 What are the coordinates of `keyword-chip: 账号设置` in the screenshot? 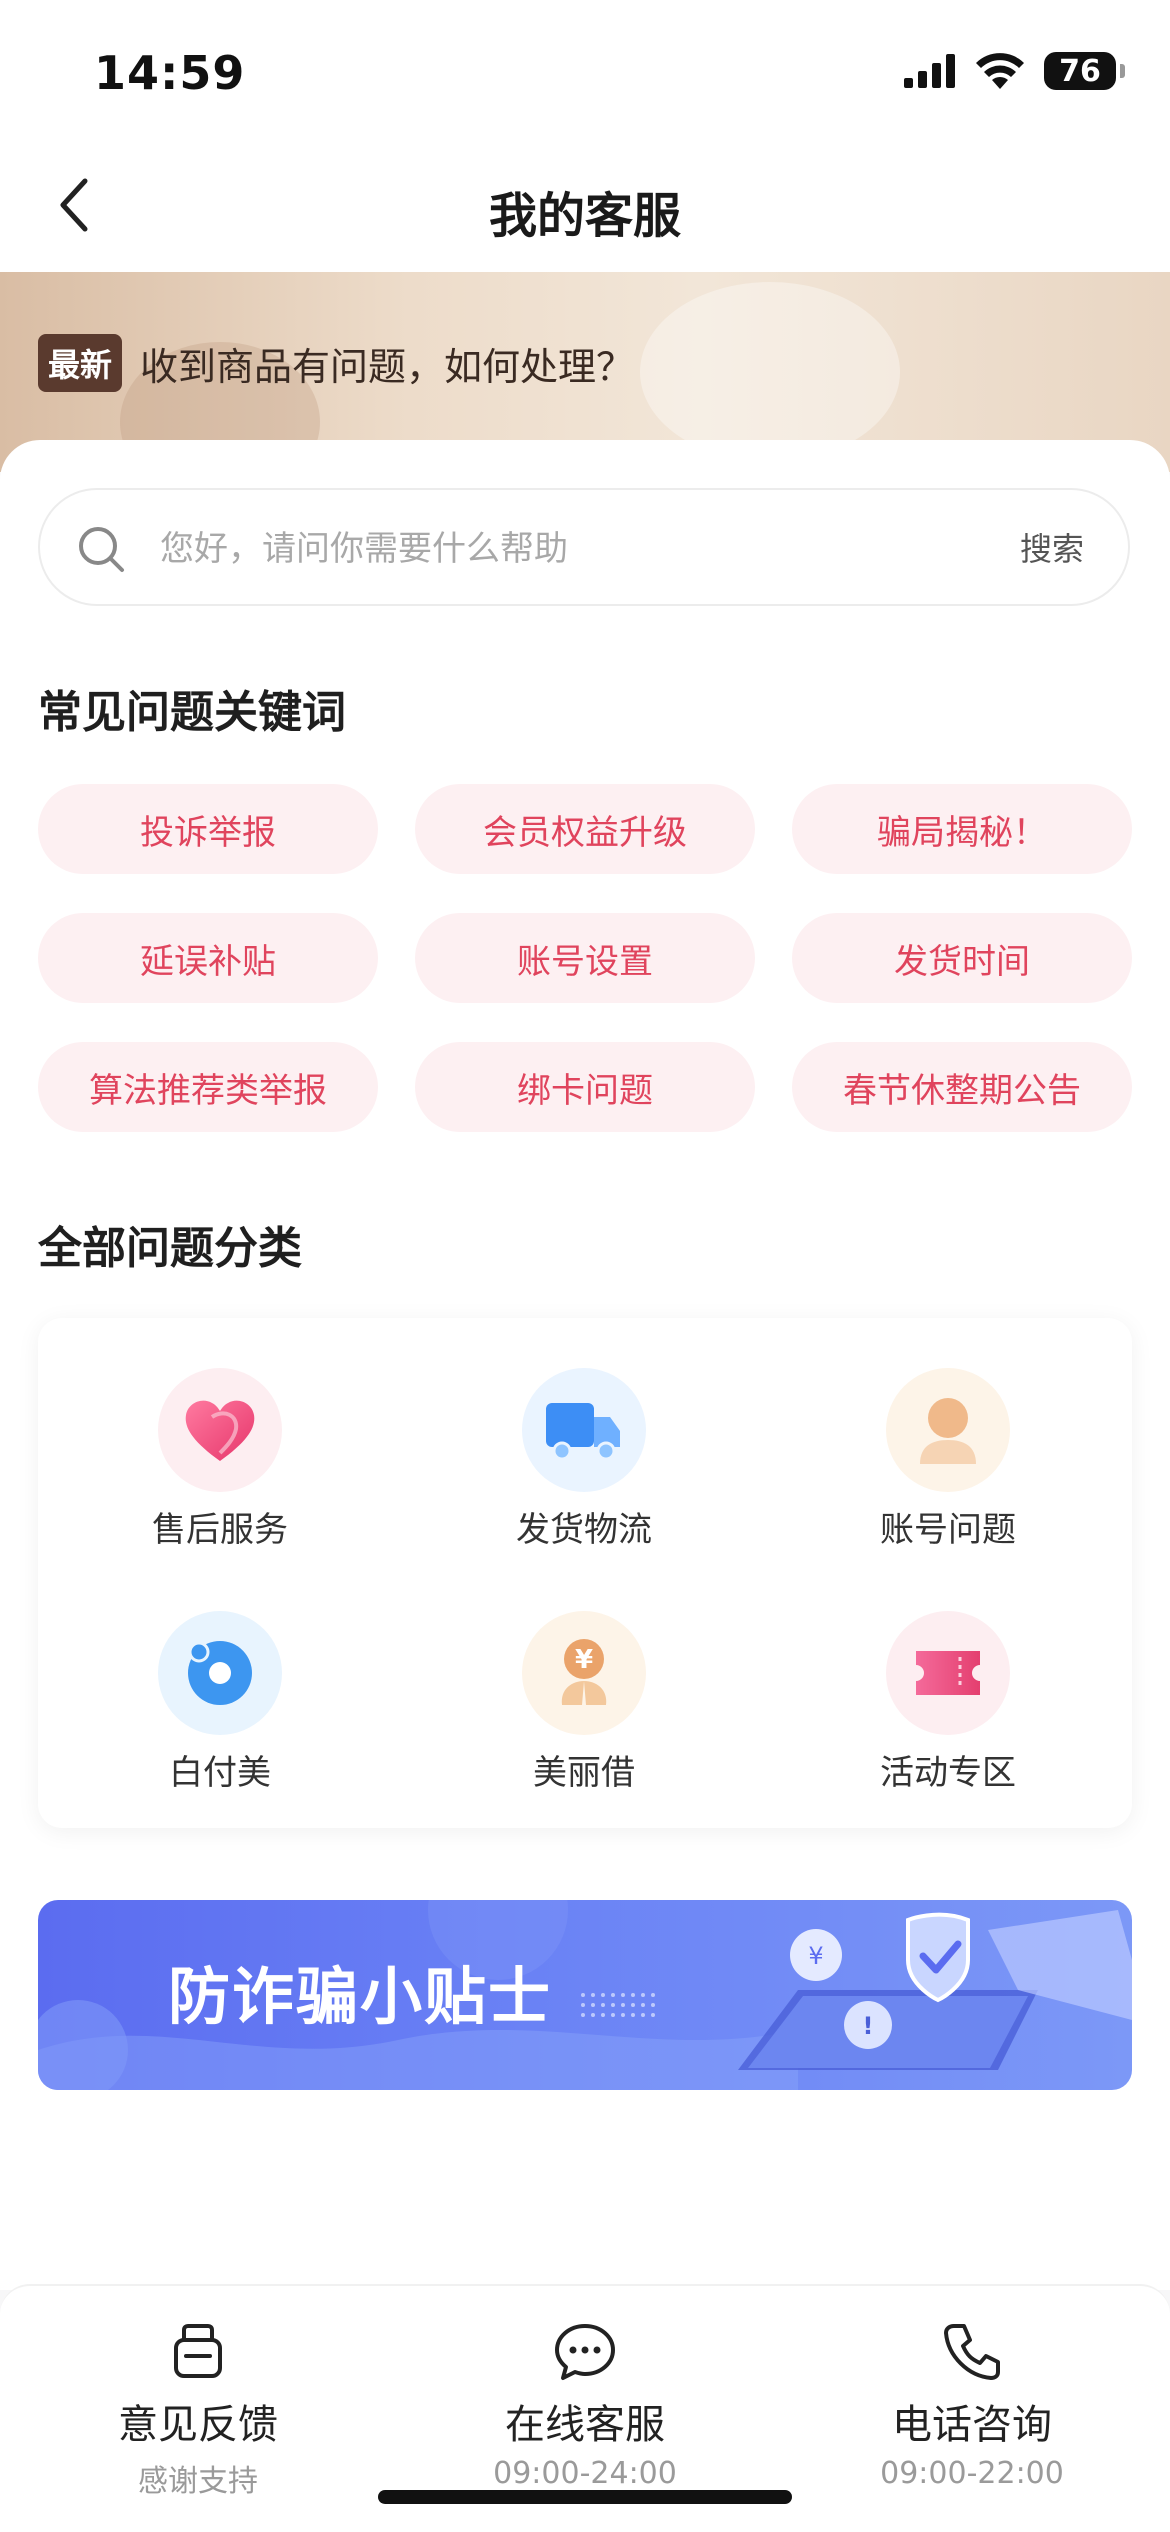 It's located at (585, 958).